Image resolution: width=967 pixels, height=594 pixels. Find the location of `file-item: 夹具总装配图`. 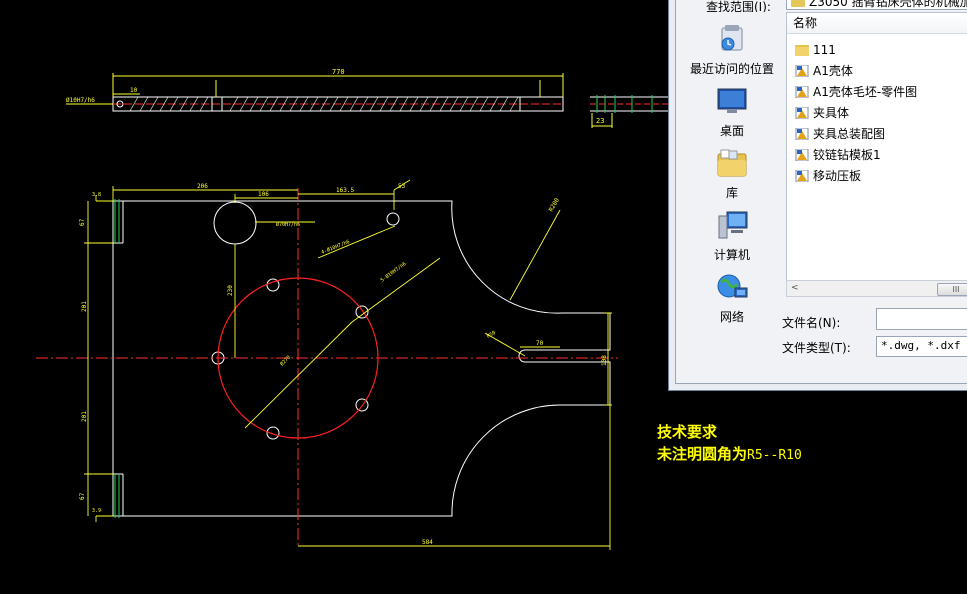

file-item: 夹具总装配图 is located at coordinates (840, 134).